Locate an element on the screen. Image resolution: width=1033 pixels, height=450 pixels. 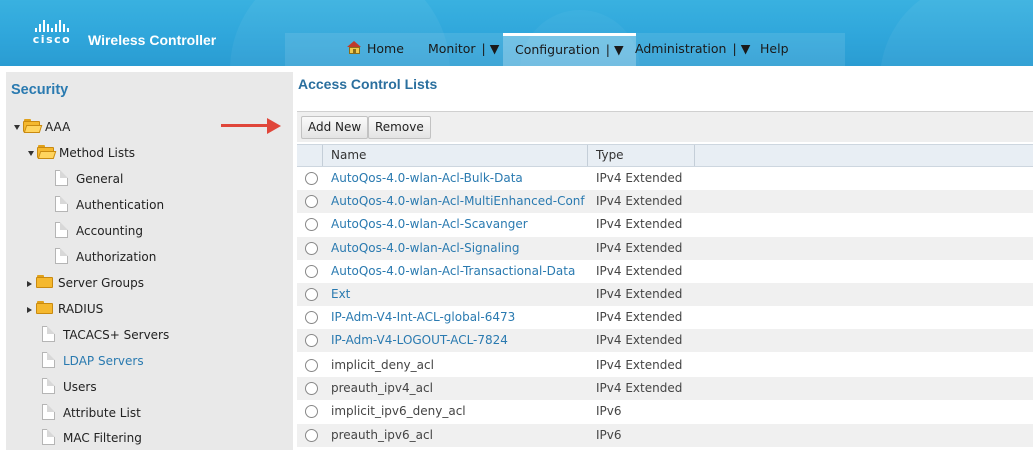
sidebar-item-label: Method Lists is located at coordinates (97, 153).